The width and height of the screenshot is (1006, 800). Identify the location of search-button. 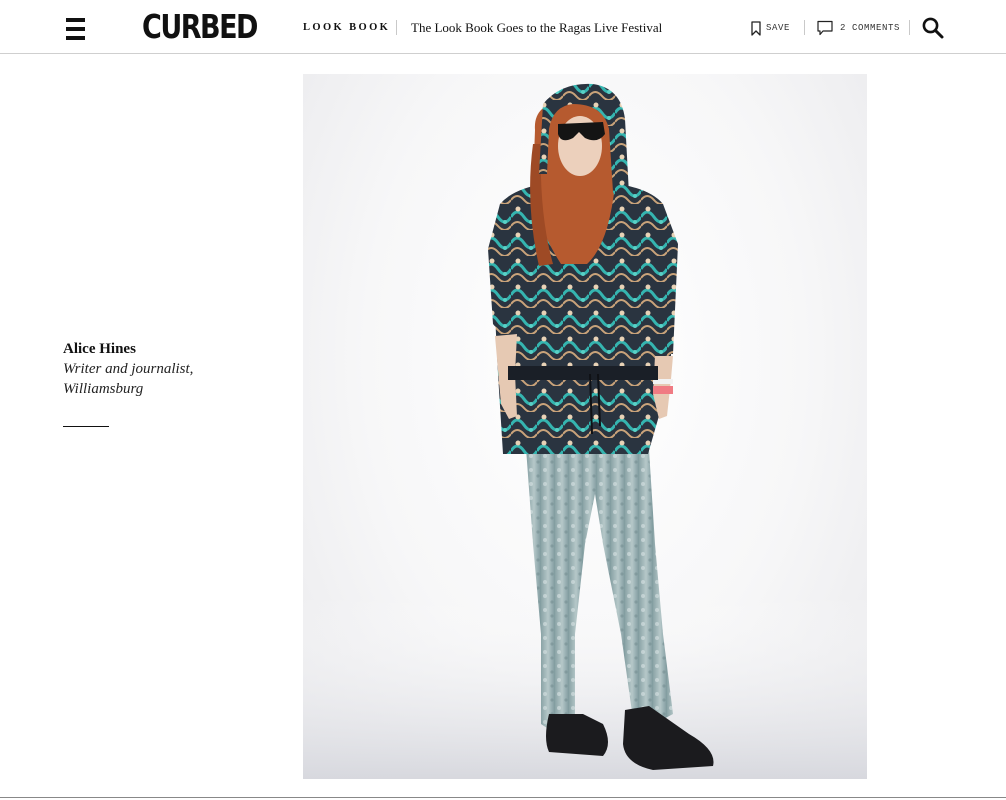
(933, 28).